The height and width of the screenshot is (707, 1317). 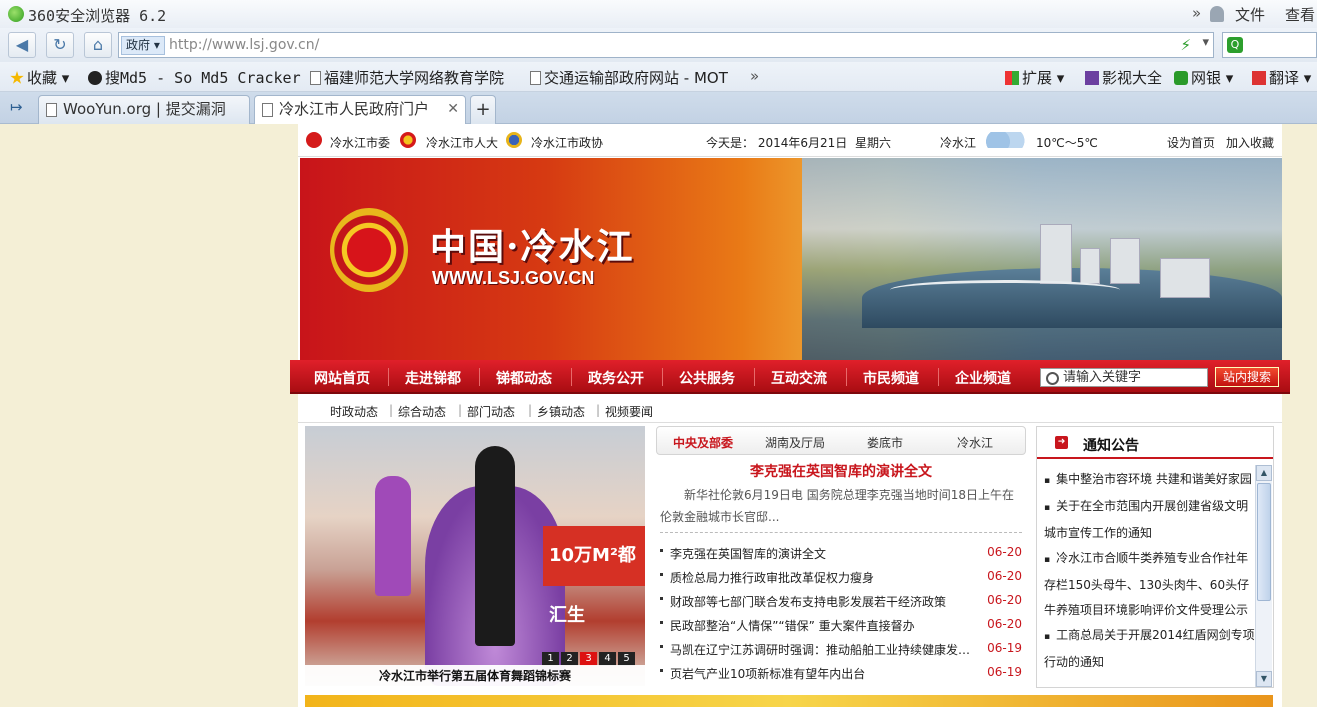 What do you see at coordinates (39, 77) in the screenshot?
I see `favorites-button: 收藏 ▾` at bounding box center [39, 77].